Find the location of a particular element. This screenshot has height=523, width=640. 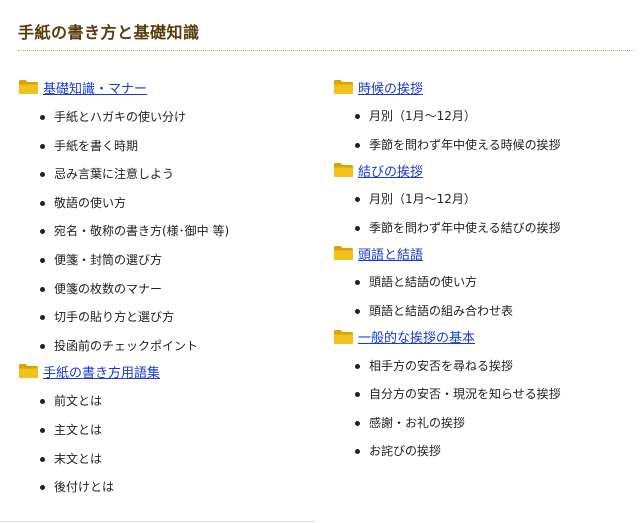

list-item-label: お詫びの挨拶 is located at coordinates (405, 451).